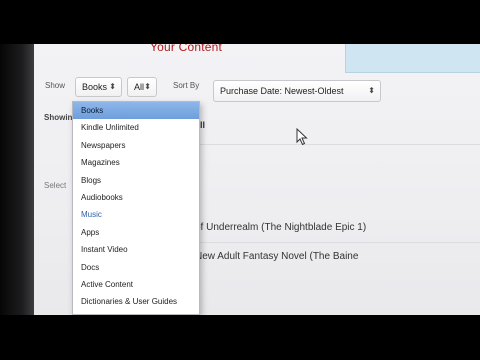 The width and height of the screenshot is (480, 360). Describe the element at coordinates (282, 91) in the screenshot. I see `sort-select-value: Purchase Date: Newest-Oldest` at that location.